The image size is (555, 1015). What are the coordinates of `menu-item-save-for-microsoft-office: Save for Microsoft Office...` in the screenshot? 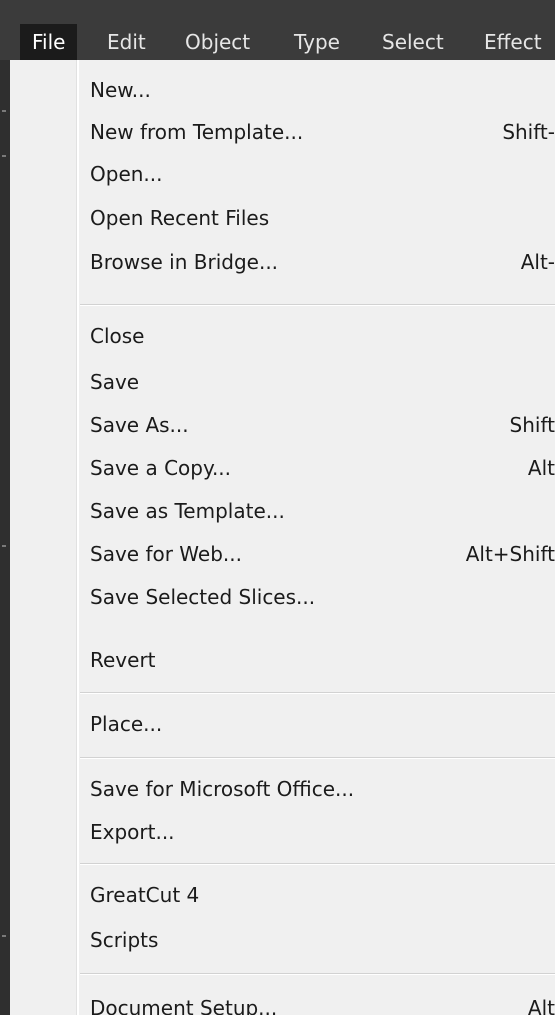 It's located at (282, 789).